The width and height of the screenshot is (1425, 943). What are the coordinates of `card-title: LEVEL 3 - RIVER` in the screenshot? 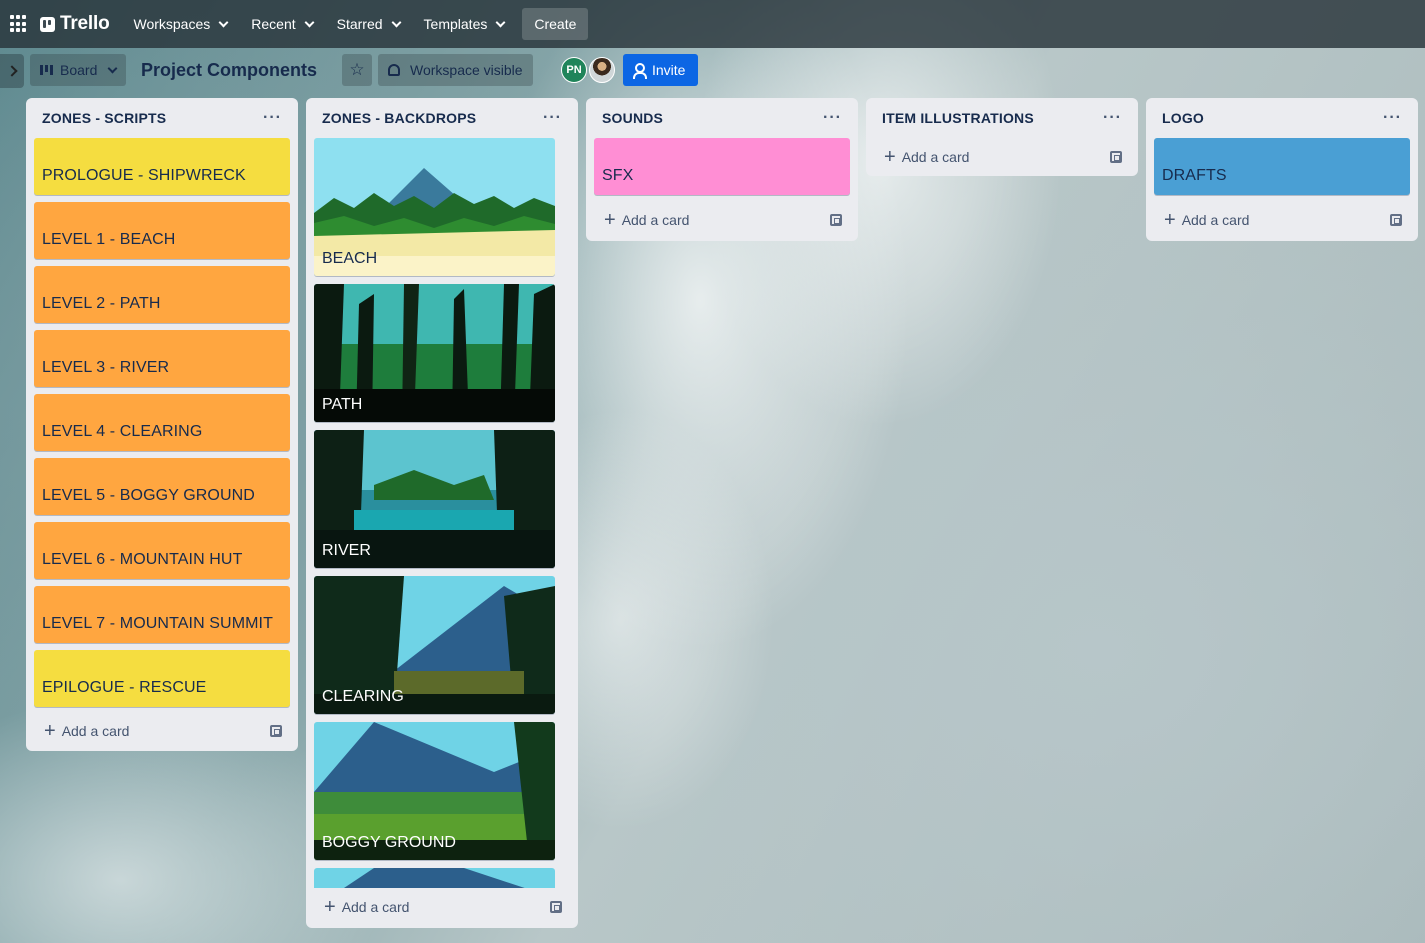 It's located at (106, 367).